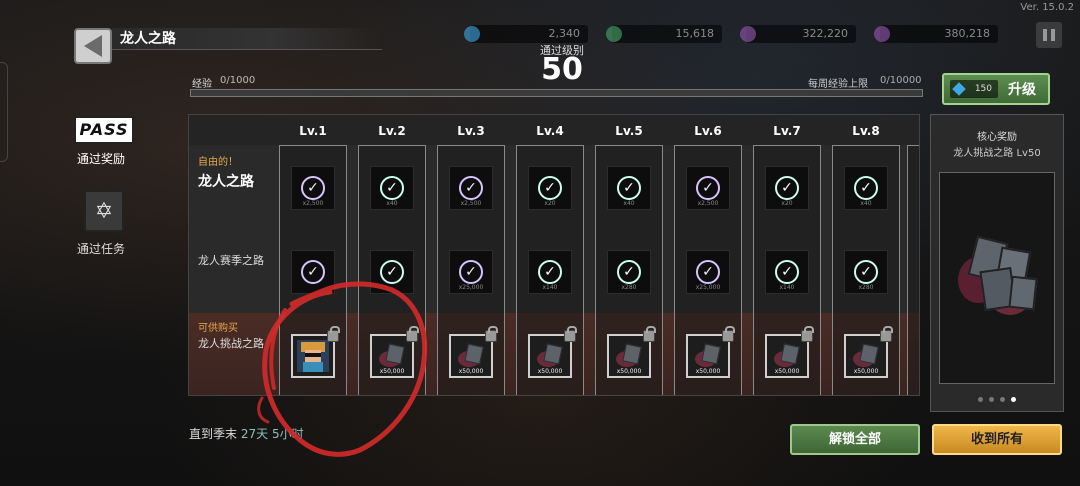 This screenshot has height=486, width=1080. What do you see at coordinates (913, 270) in the screenshot?
I see `level-column-partial` at bounding box center [913, 270].